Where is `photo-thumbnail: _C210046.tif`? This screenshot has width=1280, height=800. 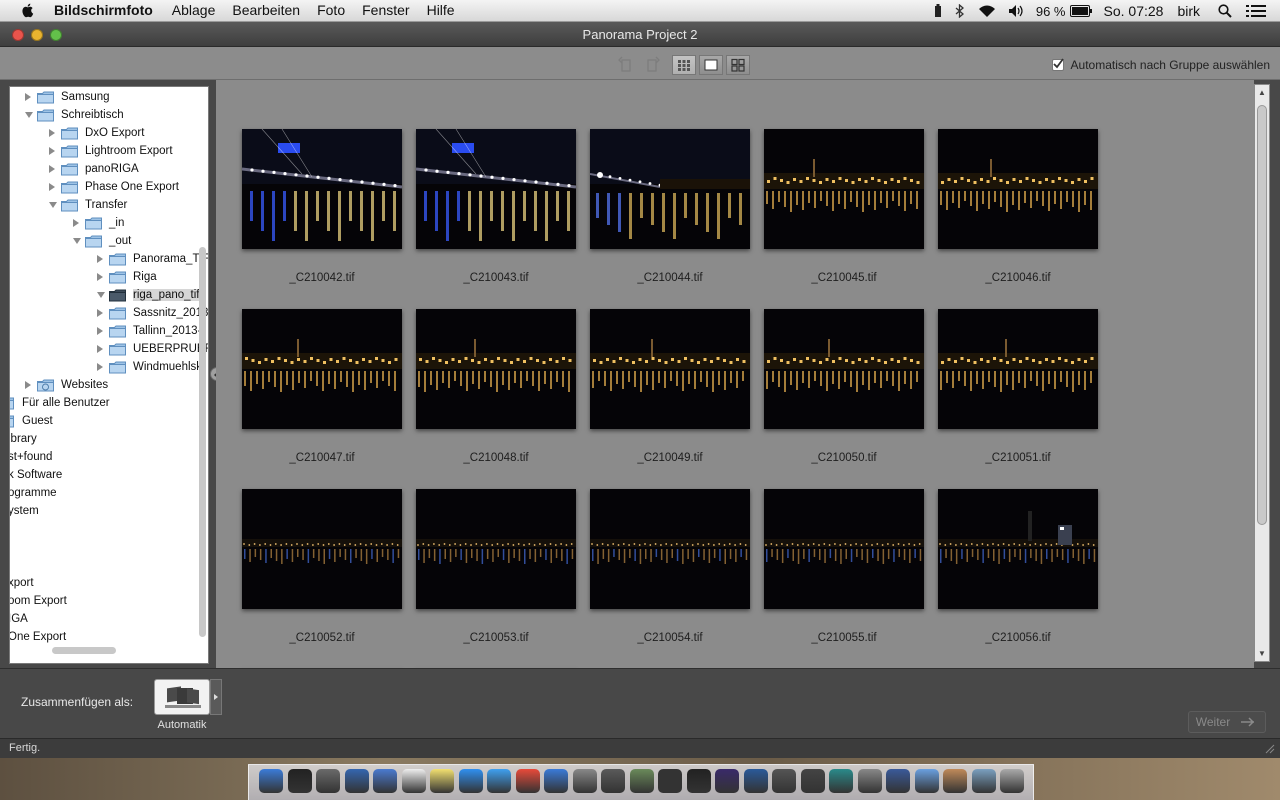 photo-thumbnail: _C210046.tif is located at coordinates (1018, 206).